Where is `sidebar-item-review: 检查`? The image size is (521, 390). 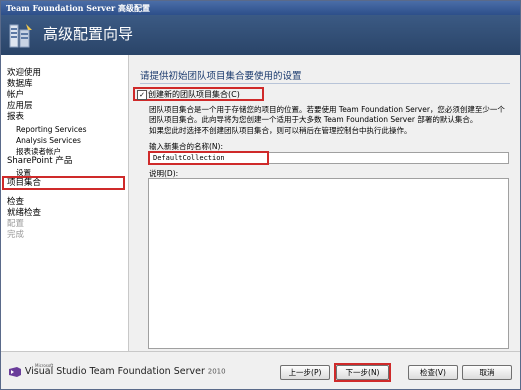
sidebar-item-review: 检查 is located at coordinates (15, 202).